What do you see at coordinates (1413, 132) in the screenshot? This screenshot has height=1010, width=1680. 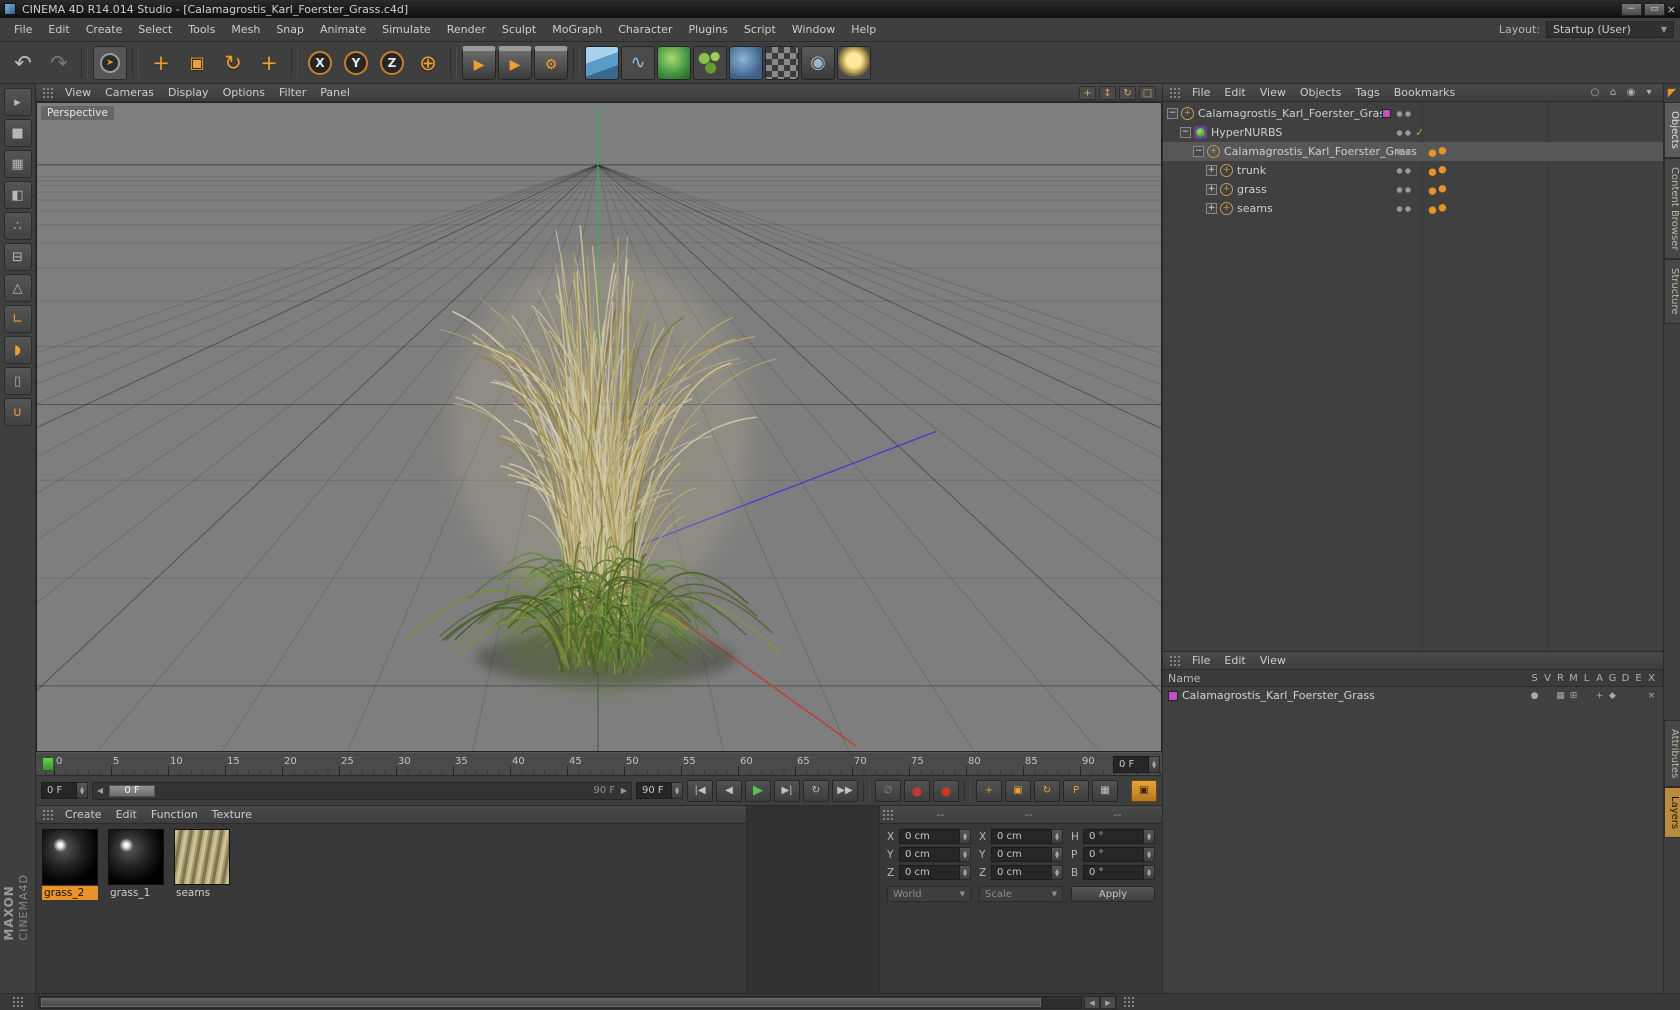 I see `object-tree-row: HyperNURBS ✓` at bounding box center [1413, 132].